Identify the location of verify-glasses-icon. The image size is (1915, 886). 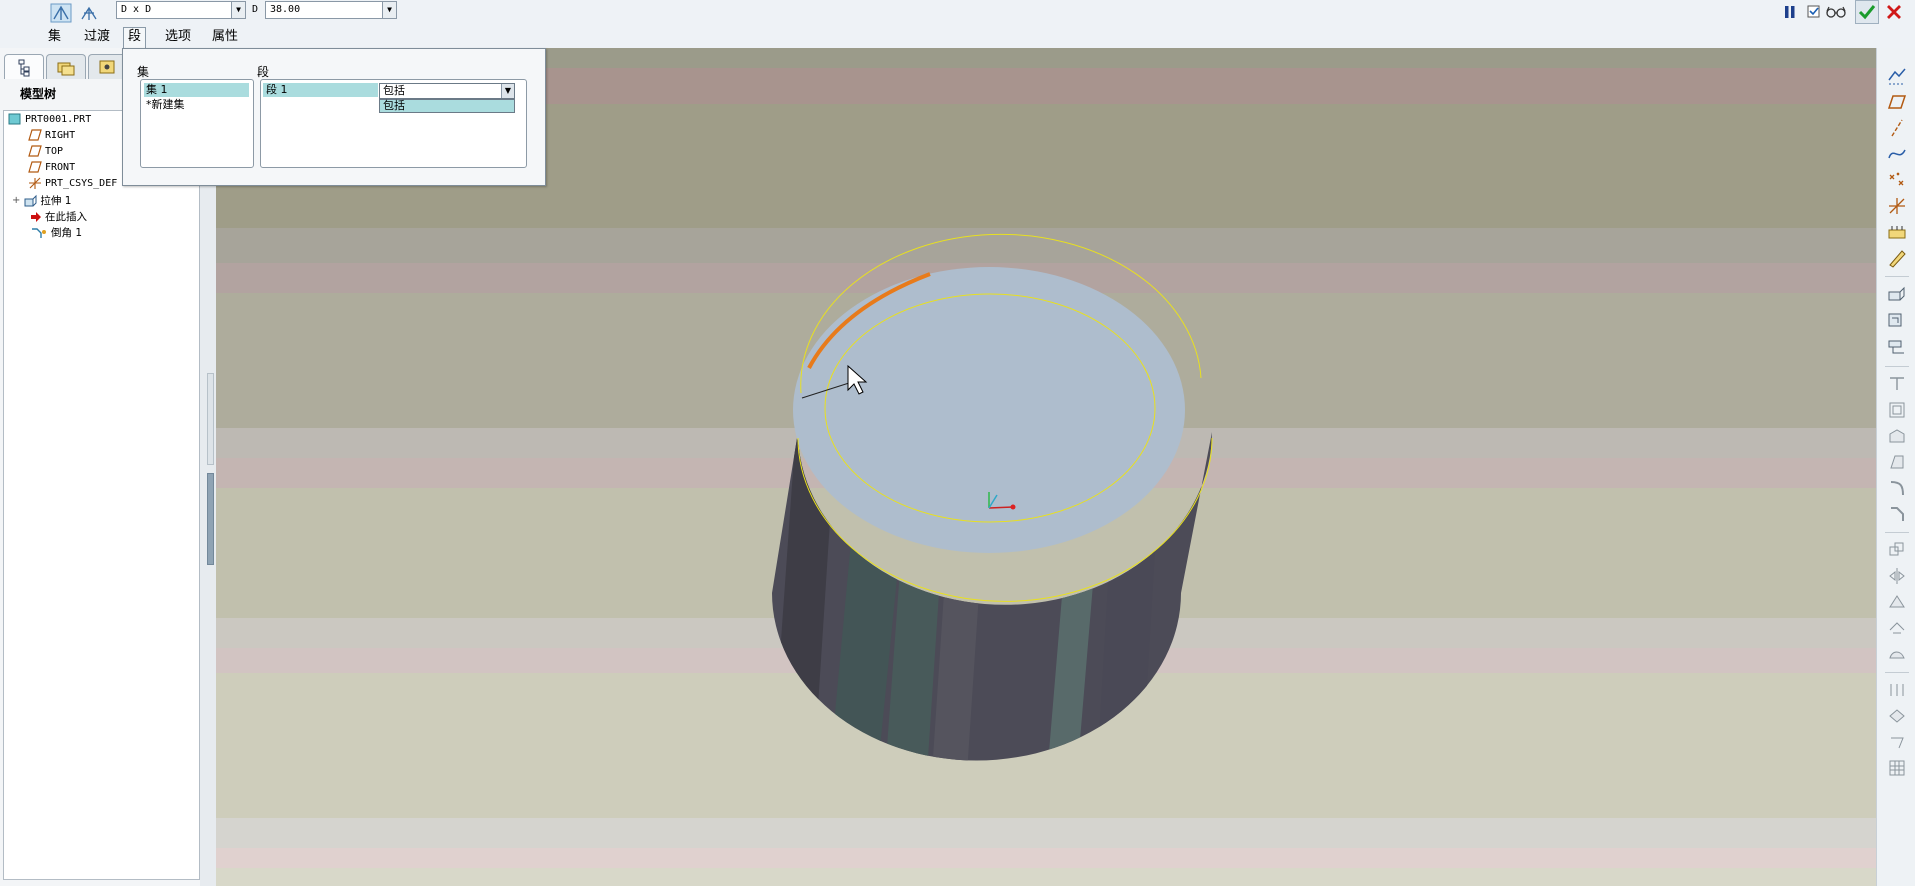
(1836, 12).